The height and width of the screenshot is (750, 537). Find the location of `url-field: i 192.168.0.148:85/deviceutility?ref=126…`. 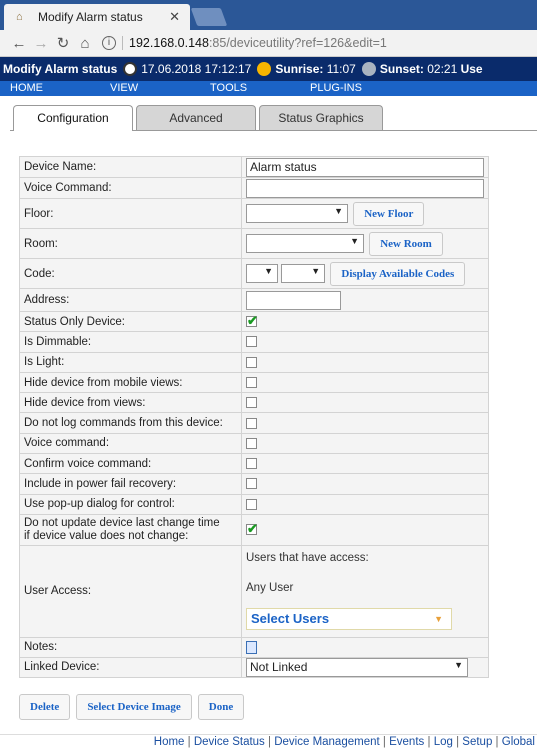

url-field: i 192.168.0.148:85/deviceutility?ref=126… is located at coordinates (319, 43).